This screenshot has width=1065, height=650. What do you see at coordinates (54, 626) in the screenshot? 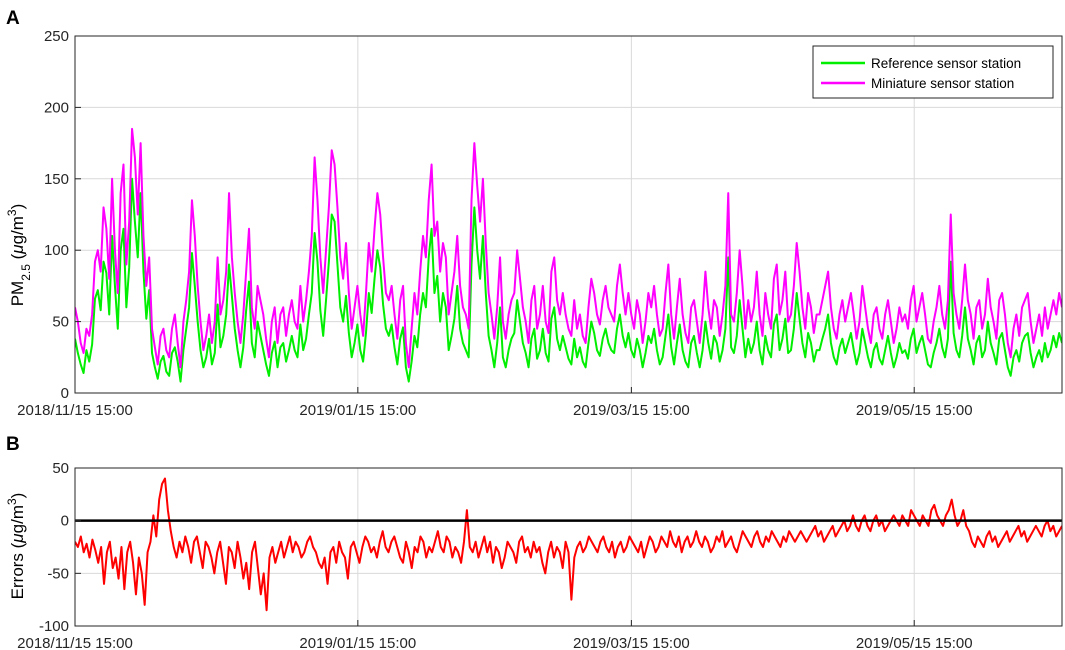
I see `y-tick-label: -100` at bounding box center [54, 626].